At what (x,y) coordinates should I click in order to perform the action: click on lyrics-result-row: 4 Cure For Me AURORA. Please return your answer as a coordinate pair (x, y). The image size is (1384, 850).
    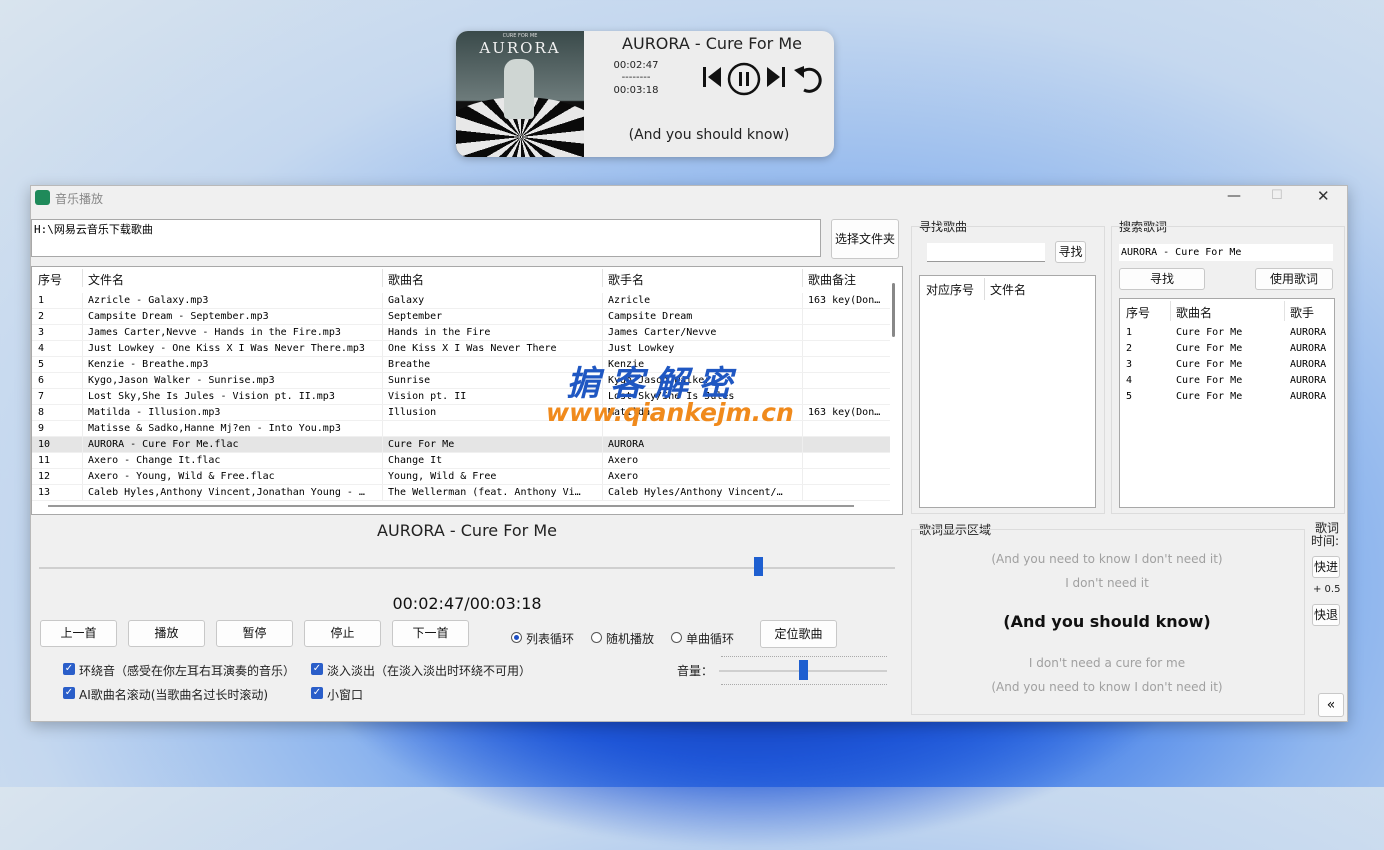
    Looking at the image, I should click on (1226, 381).